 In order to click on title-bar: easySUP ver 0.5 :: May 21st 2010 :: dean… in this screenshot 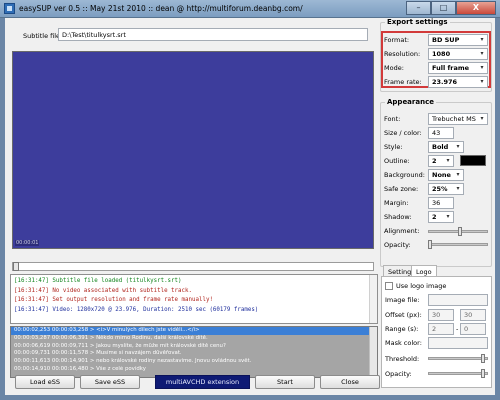, I will do `click(250, 9)`.